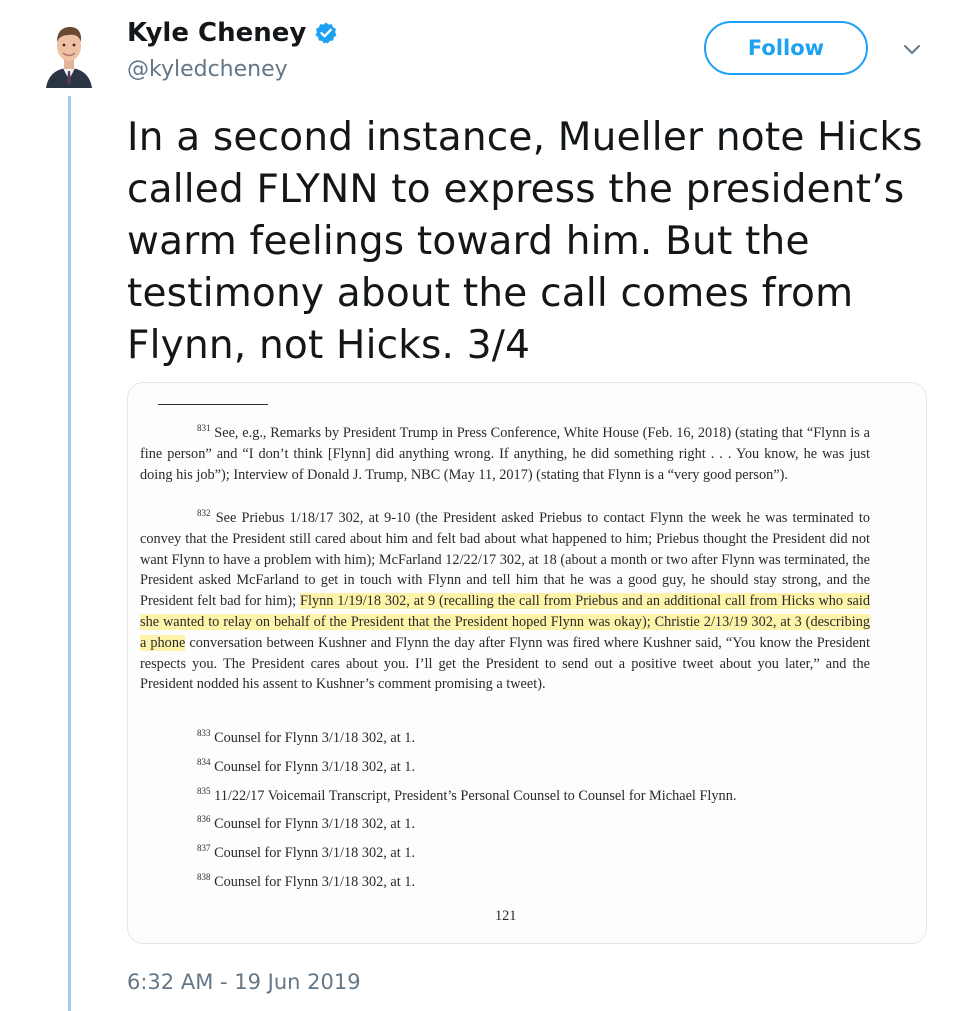 This screenshot has width=980, height=1011. What do you see at coordinates (213, 404) in the screenshot?
I see `footnote-divider` at bounding box center [213, 404].